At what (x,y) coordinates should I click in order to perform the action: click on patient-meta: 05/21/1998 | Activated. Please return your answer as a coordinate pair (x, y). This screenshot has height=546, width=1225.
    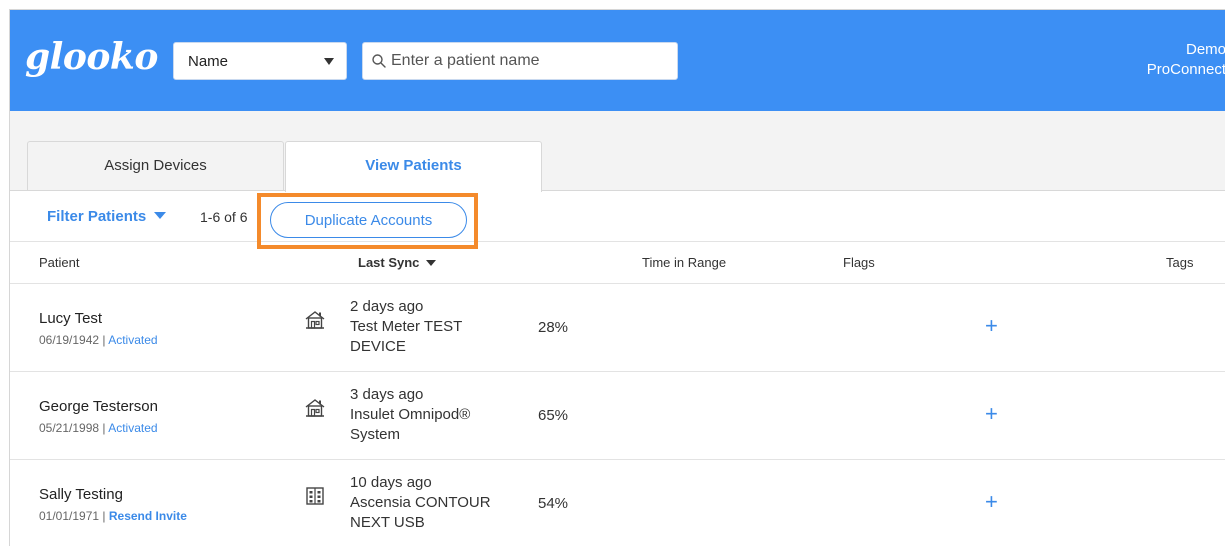
    Looking at the image, I should click on (98, 428).